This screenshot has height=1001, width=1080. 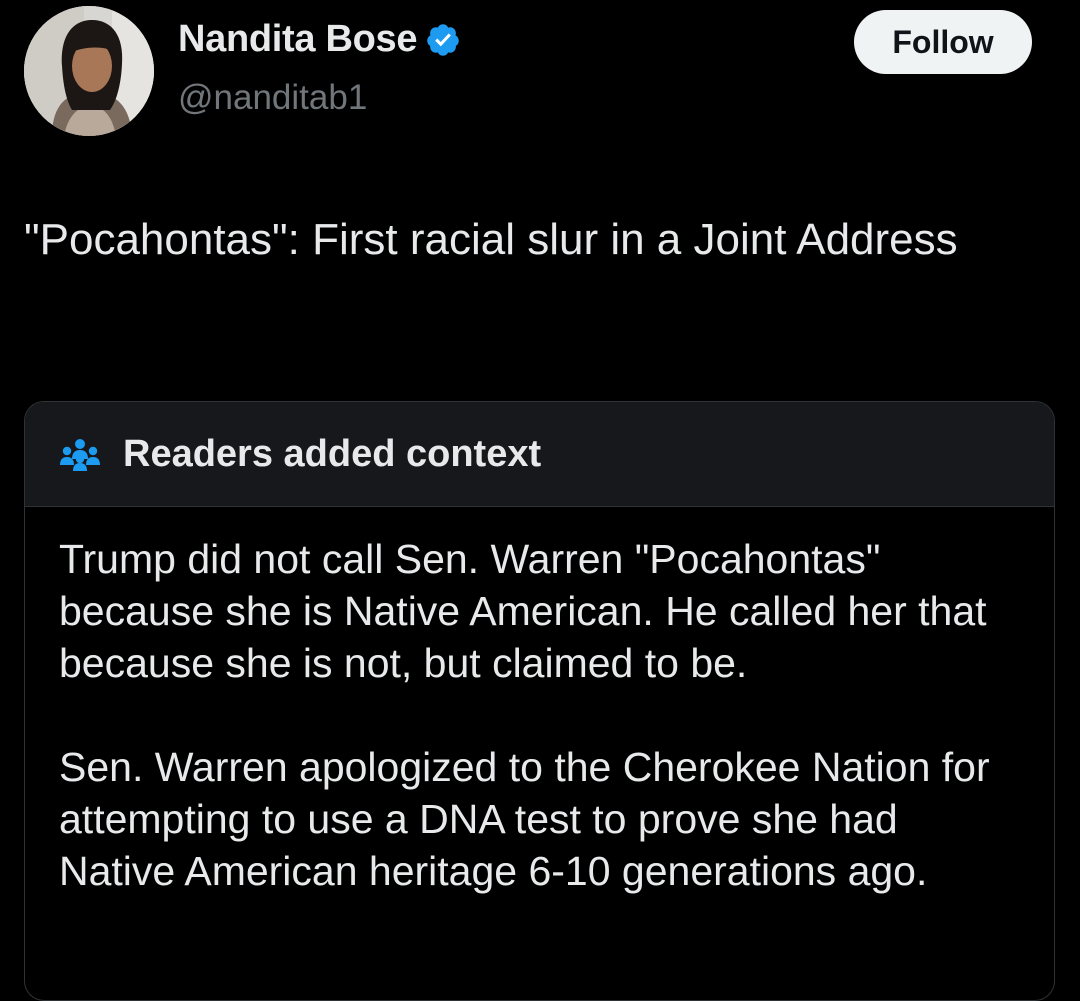 What do you see at coordinates (298, 39) in the screenshot?
I see `display-name: Nandita Bose` at bounding box center [298, 39].